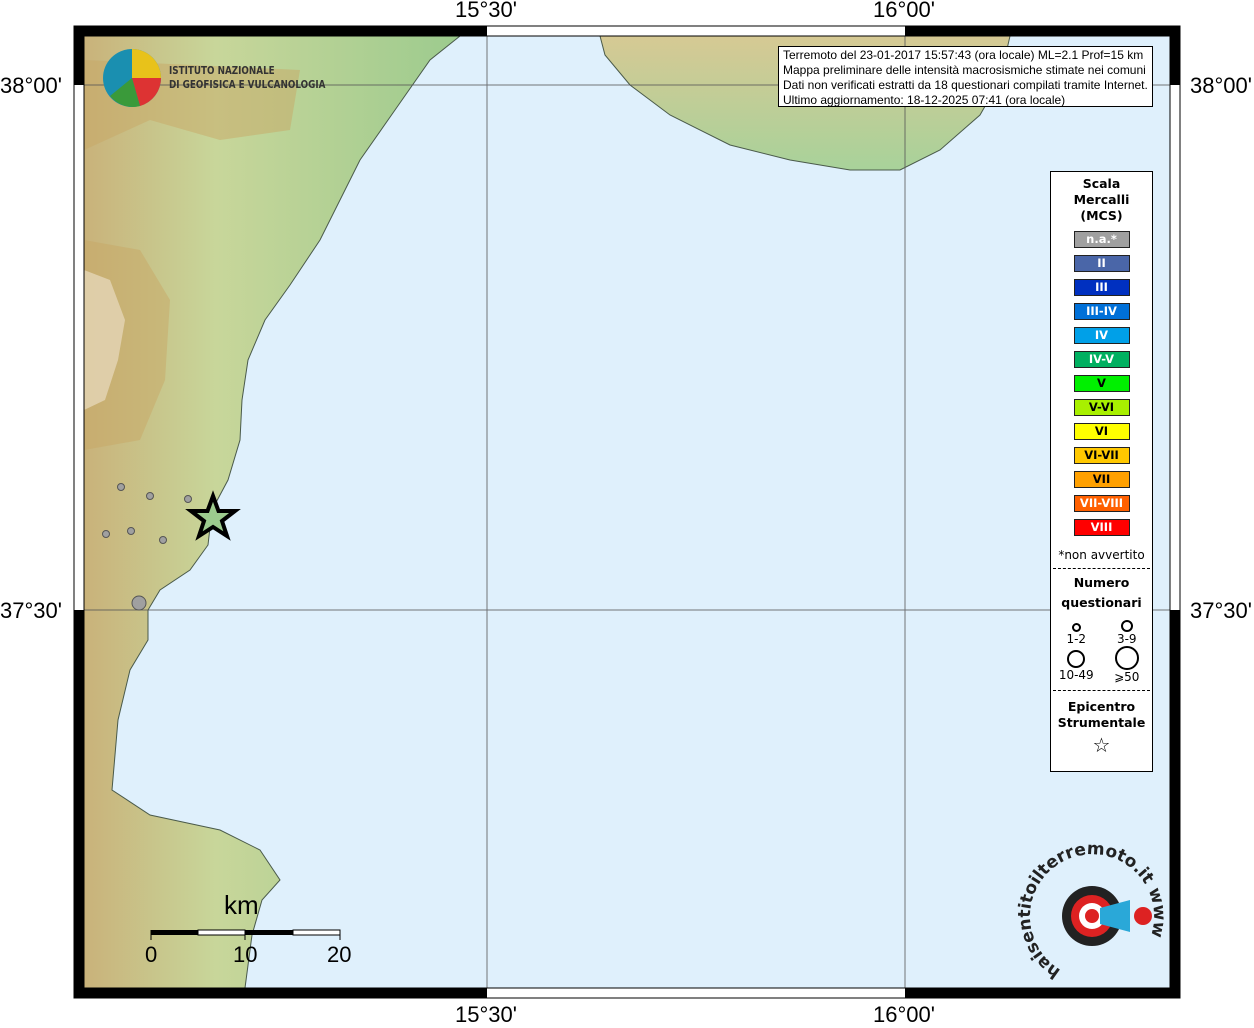 This screenshot has width=1254, height=1028. Describe the element at coordinates (1101, 479) in the screenshot. I see `intensity-swatch: VII` at that location.